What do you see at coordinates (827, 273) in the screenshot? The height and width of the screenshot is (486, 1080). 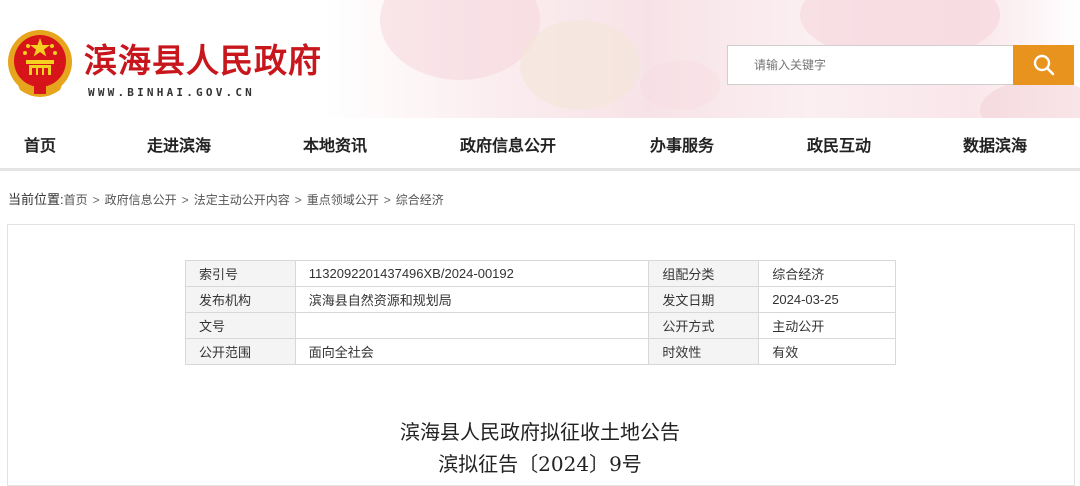 I see `meta-value: 综合经济` at bounding box center [827, 273].